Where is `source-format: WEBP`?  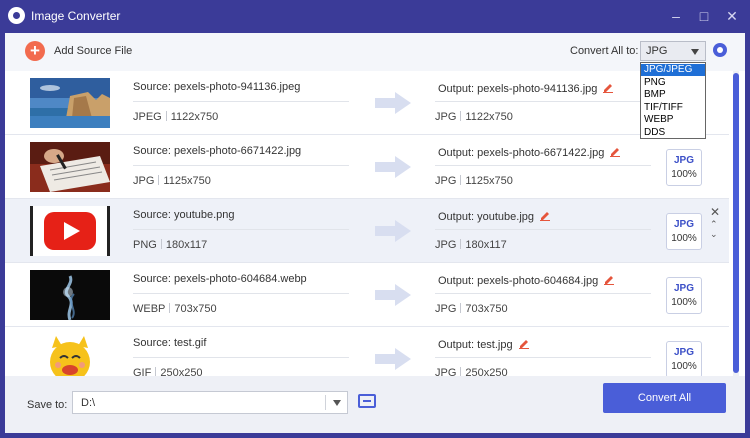
source-format: WEBP is located at coordinates (149, 309).